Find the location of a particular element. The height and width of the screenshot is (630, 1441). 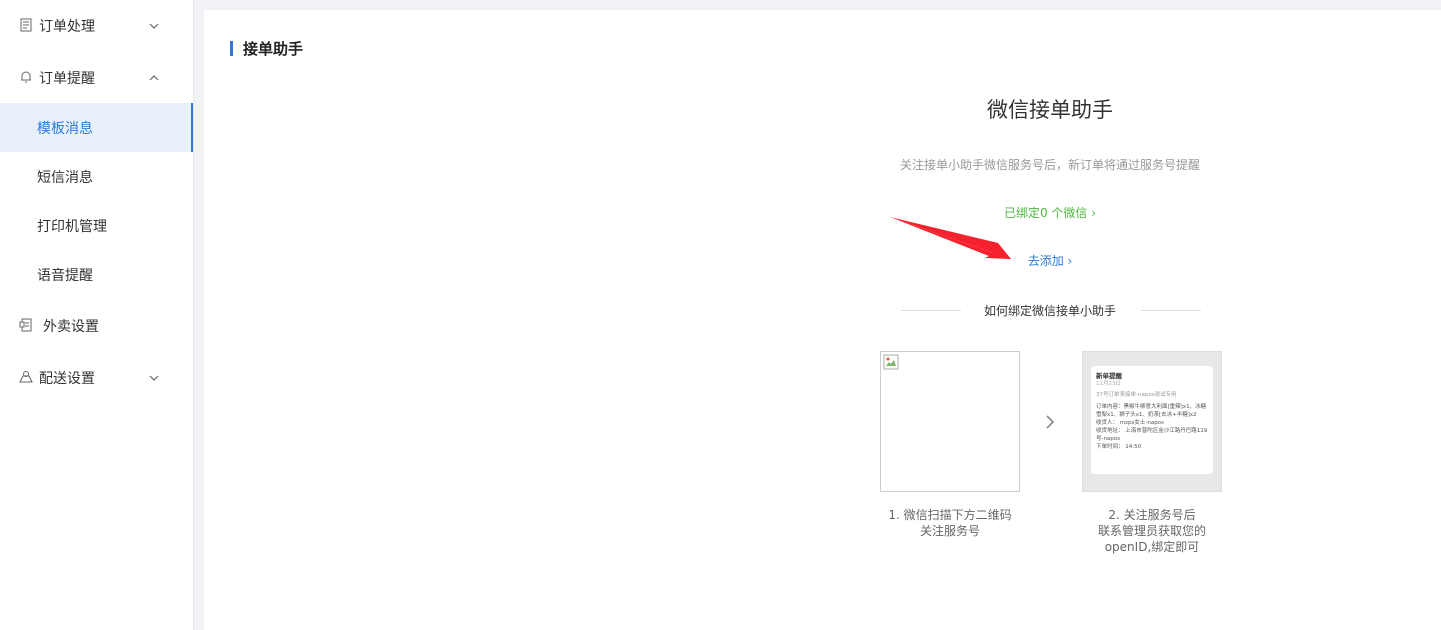

sidebar-item-sms-message: 短信消息 is located at coordinates (96, 176).